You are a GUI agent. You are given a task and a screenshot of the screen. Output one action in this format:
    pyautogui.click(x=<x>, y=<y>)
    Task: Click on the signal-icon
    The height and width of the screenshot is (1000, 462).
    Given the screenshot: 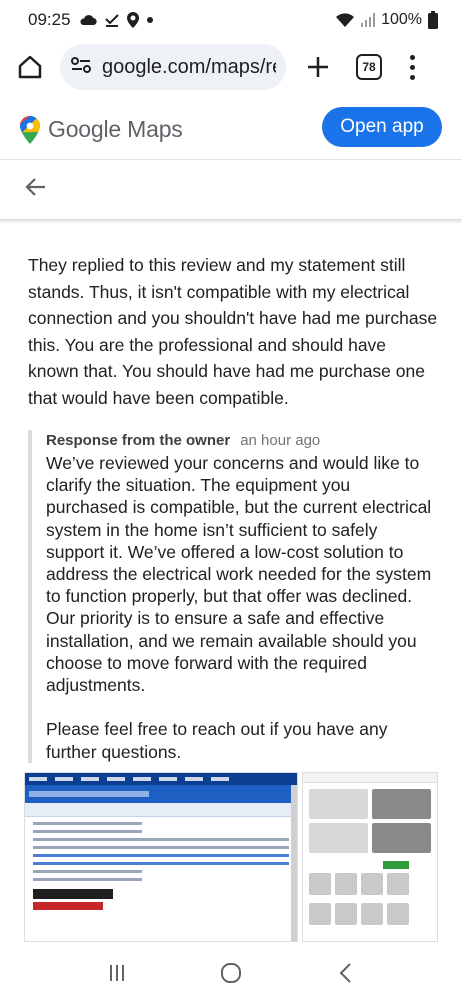 What is the action you would take?
    pyautogui.click(x=368, y=20)
    